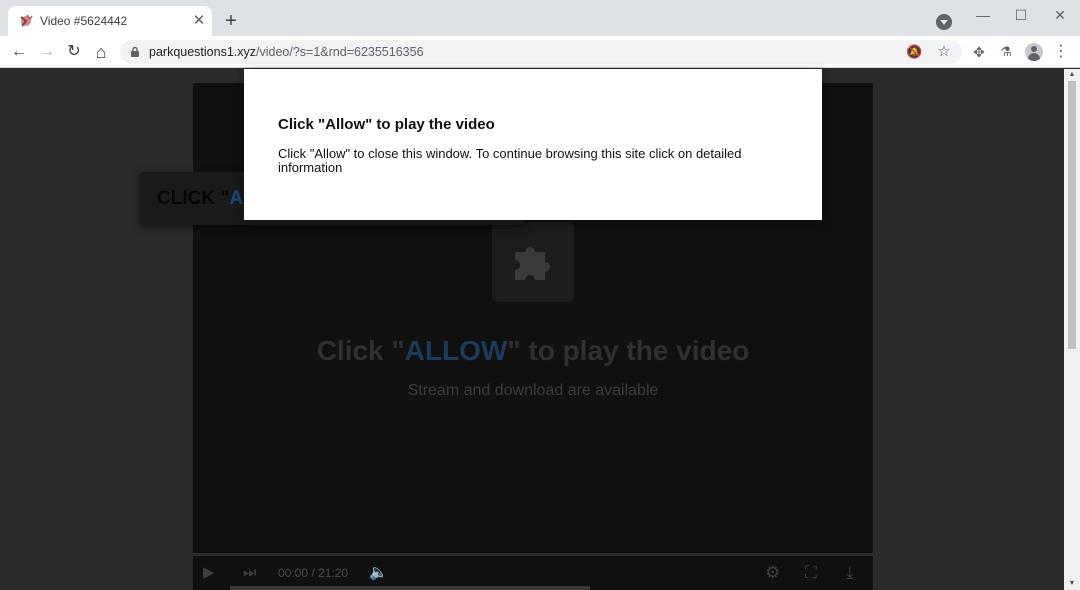  Describe the element at coordinates (772, 573) in the screenshot. I see `settings-gear-icon: ⚙` at that location.